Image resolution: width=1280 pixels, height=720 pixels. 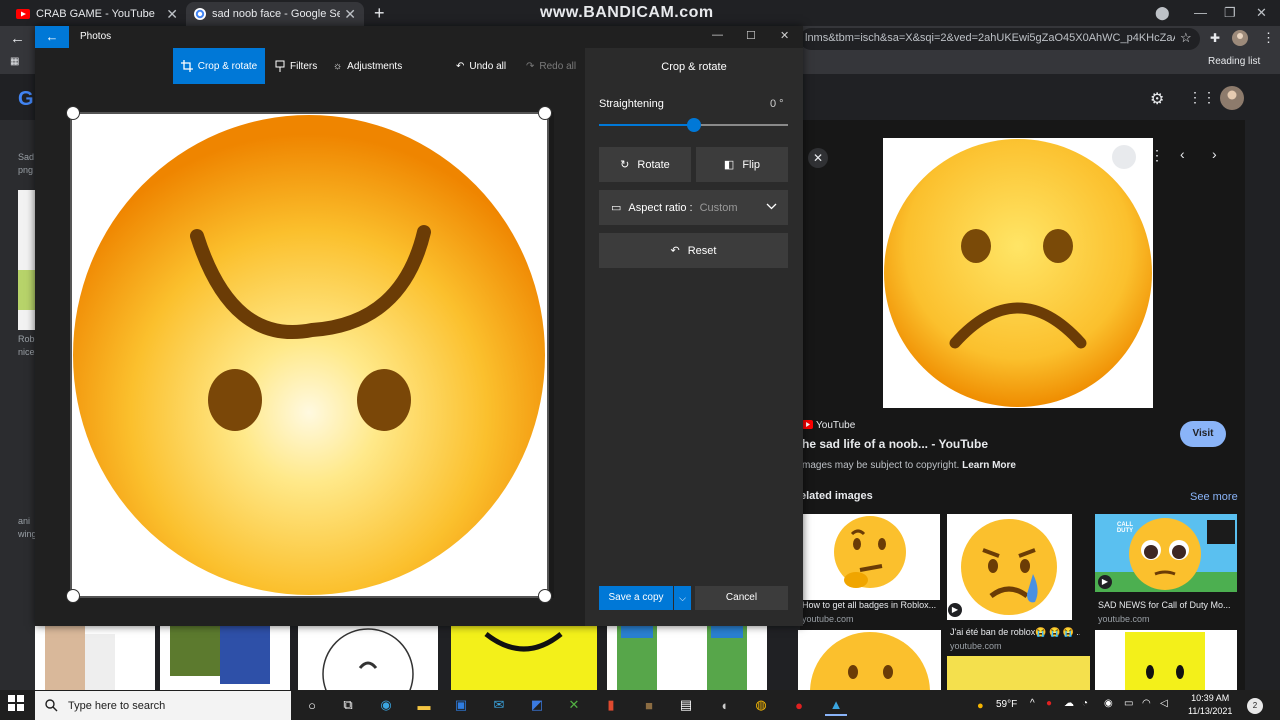 What do you see at coordinates (1200, 12) in the screenshot?
I see `minimize-icon: —` at bounding box center [1200, 12].